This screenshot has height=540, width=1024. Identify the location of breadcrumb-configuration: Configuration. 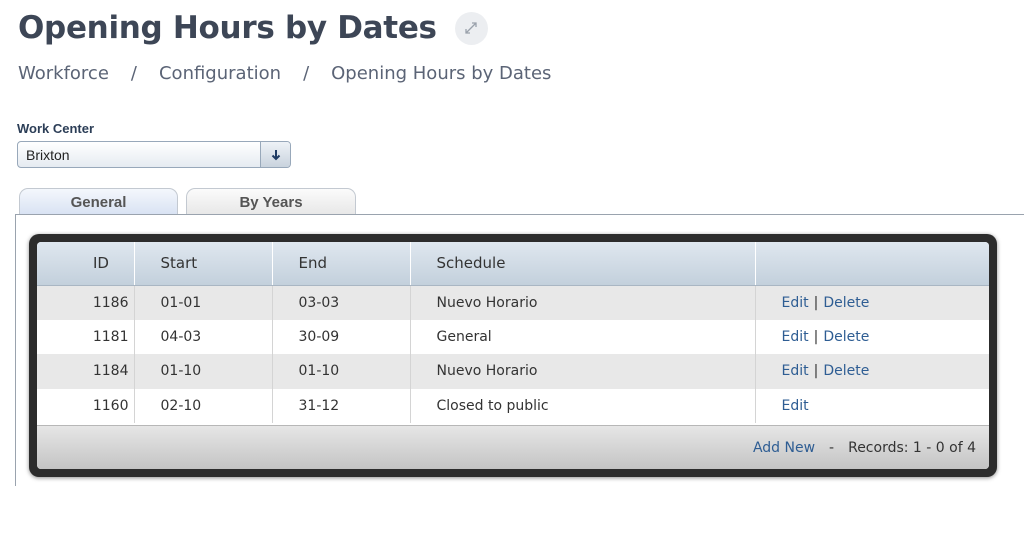
(220, 73).